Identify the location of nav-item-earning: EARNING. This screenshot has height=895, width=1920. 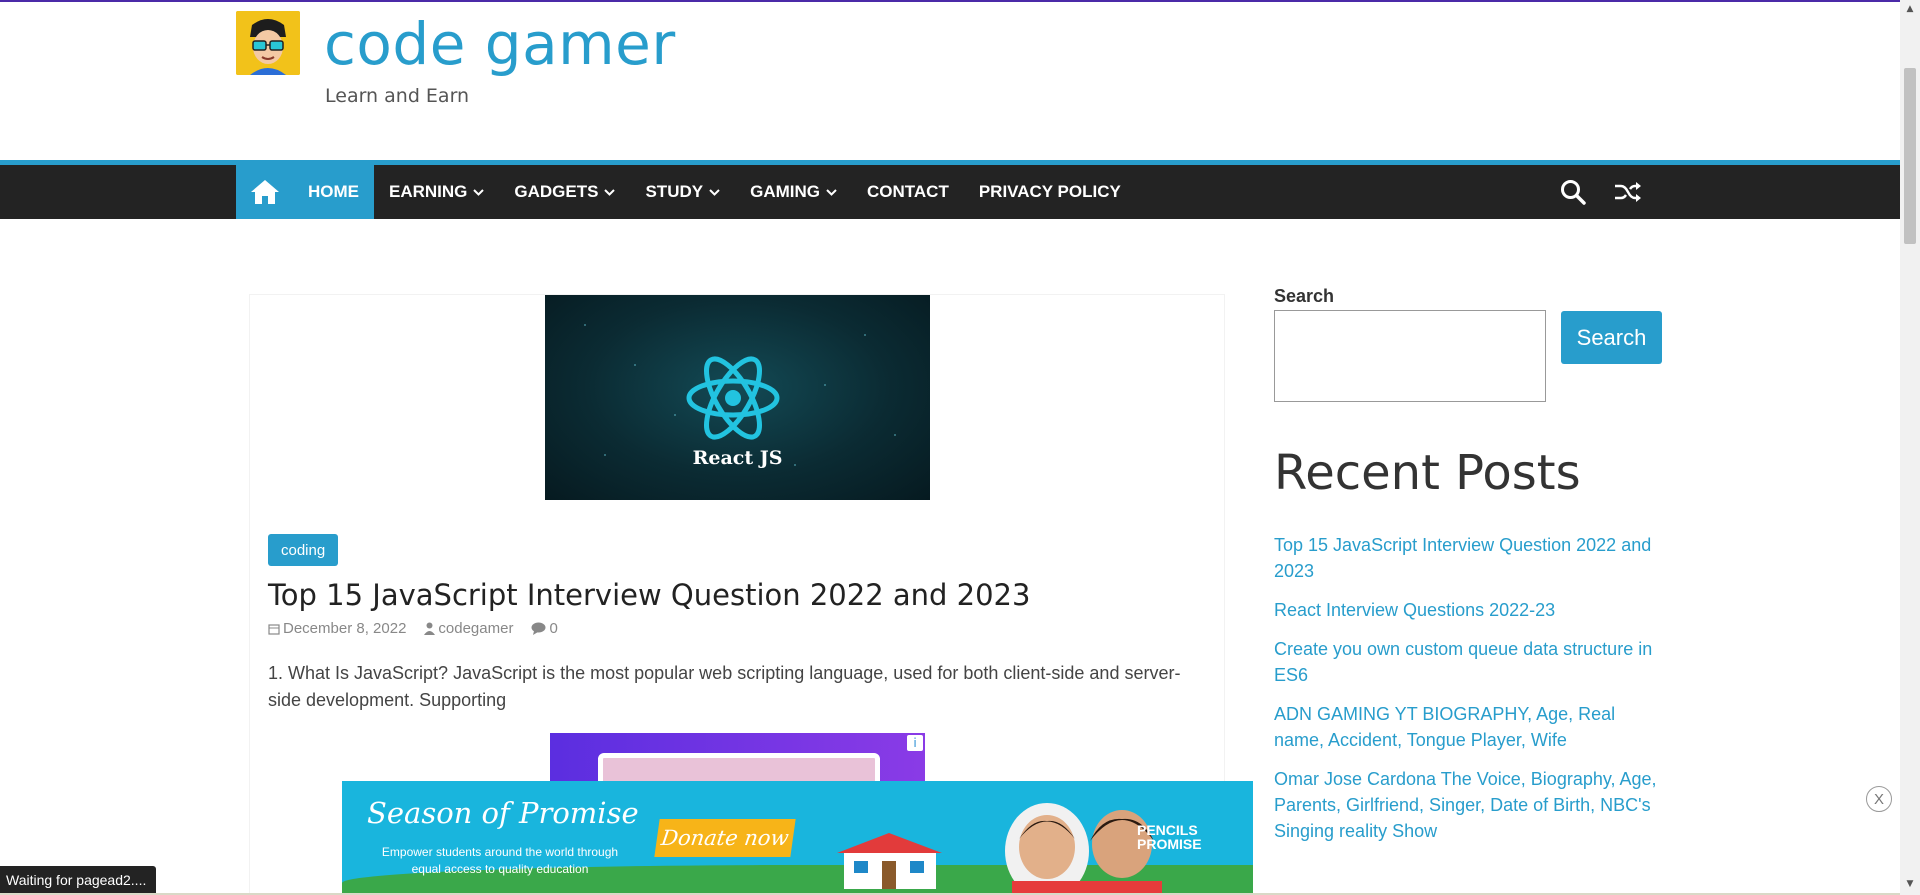
(436, 192).